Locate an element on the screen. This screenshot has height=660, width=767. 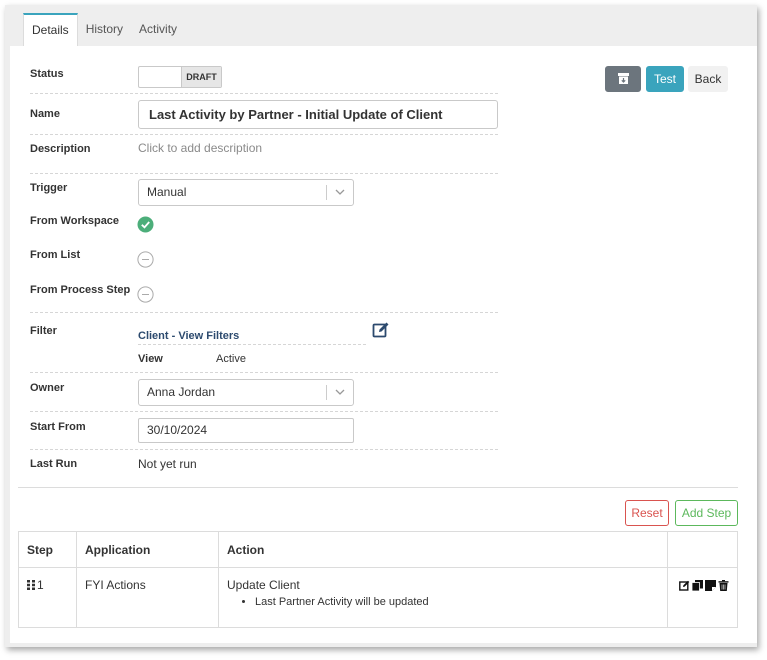
section-divider is located at coordinates (378, 487).